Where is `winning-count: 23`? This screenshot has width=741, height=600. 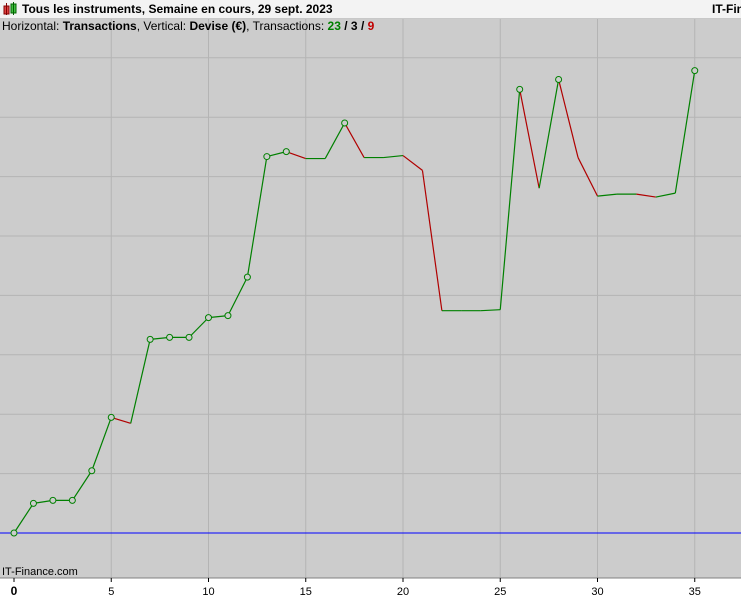 winning-count: 23 is located at coordinates (334, 26).